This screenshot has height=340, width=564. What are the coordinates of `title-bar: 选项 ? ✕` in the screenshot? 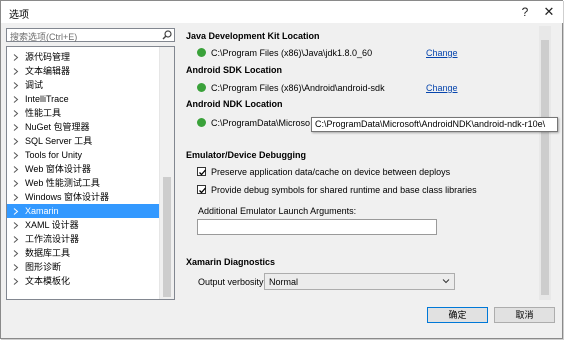 It's located at (282, 12).